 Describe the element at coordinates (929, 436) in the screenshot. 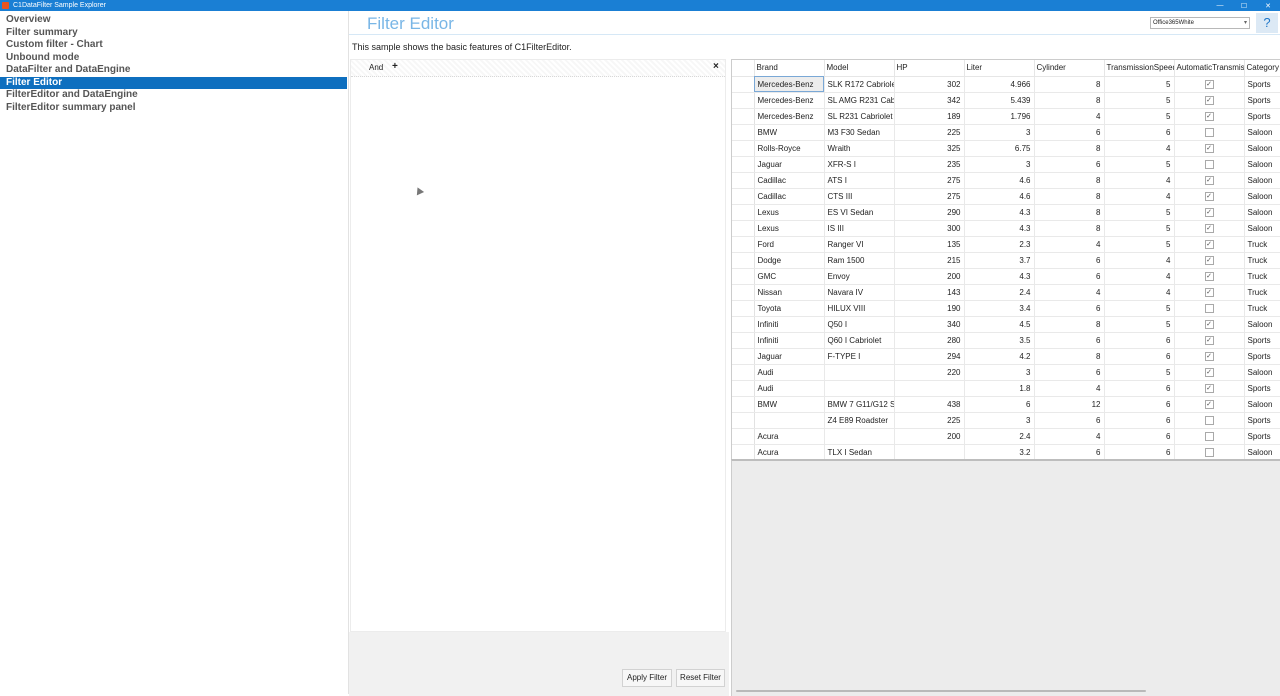

I see `grid-cell-hp: 200` at that location.